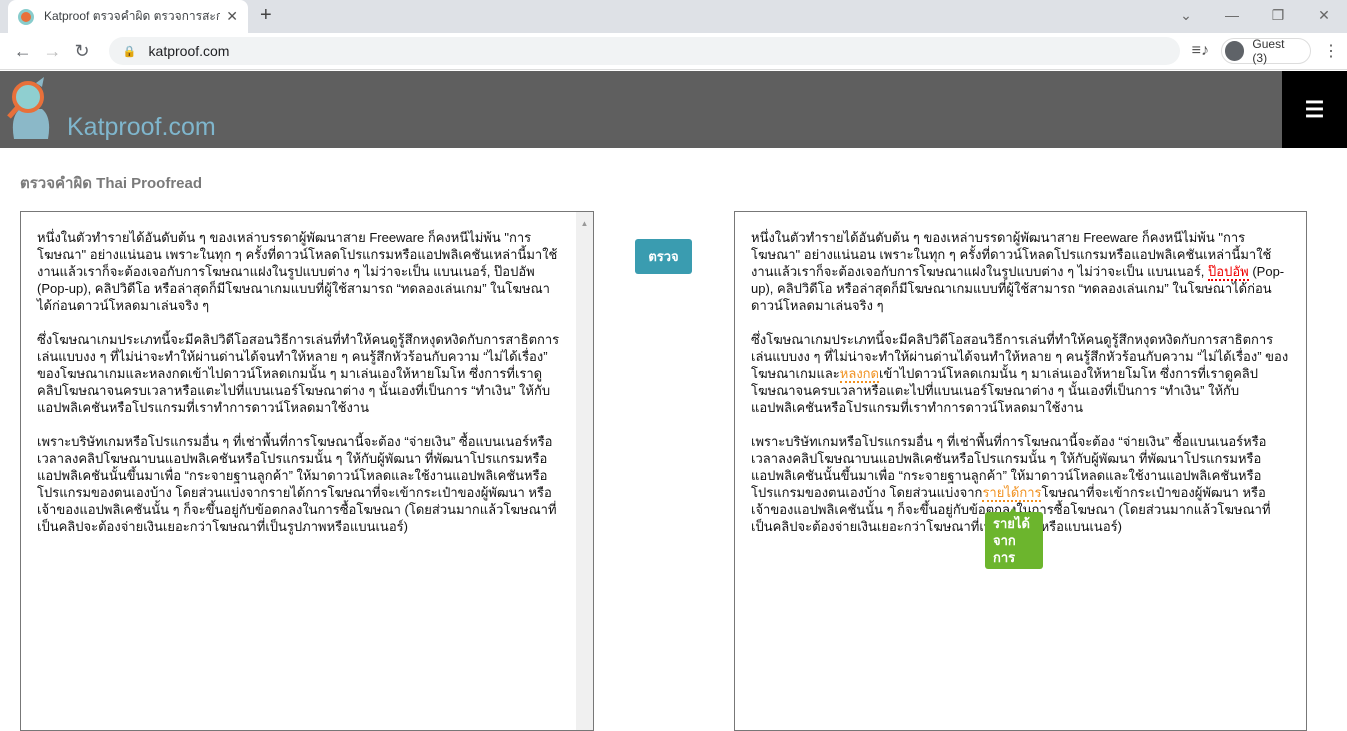 The width and height of the screenshot is (1347, 731). What do you see at coordinates (28, 108) in the screenshot?
I see `cat-logo-icon` at bounding box center [28, 108].